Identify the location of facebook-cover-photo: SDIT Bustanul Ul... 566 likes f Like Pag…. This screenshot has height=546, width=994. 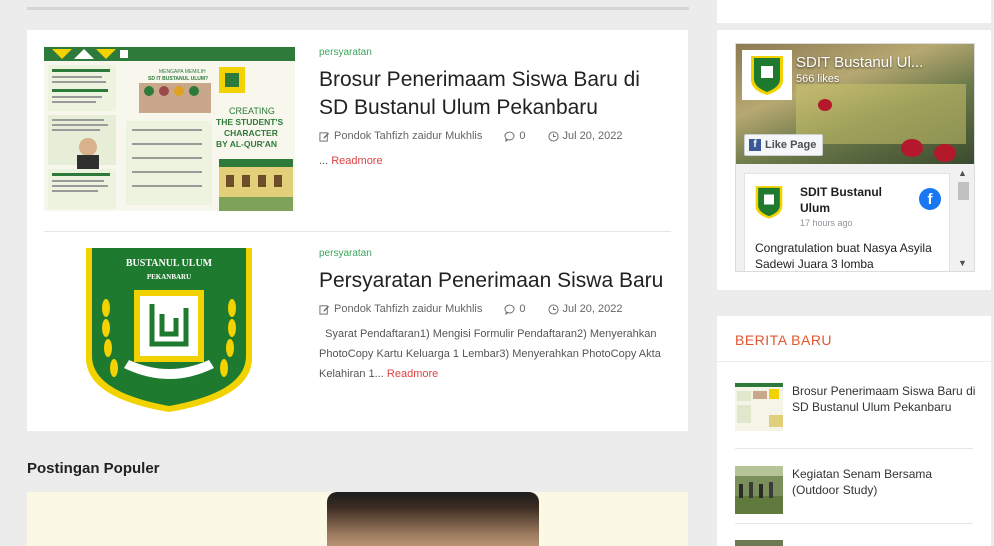
(855, 104).